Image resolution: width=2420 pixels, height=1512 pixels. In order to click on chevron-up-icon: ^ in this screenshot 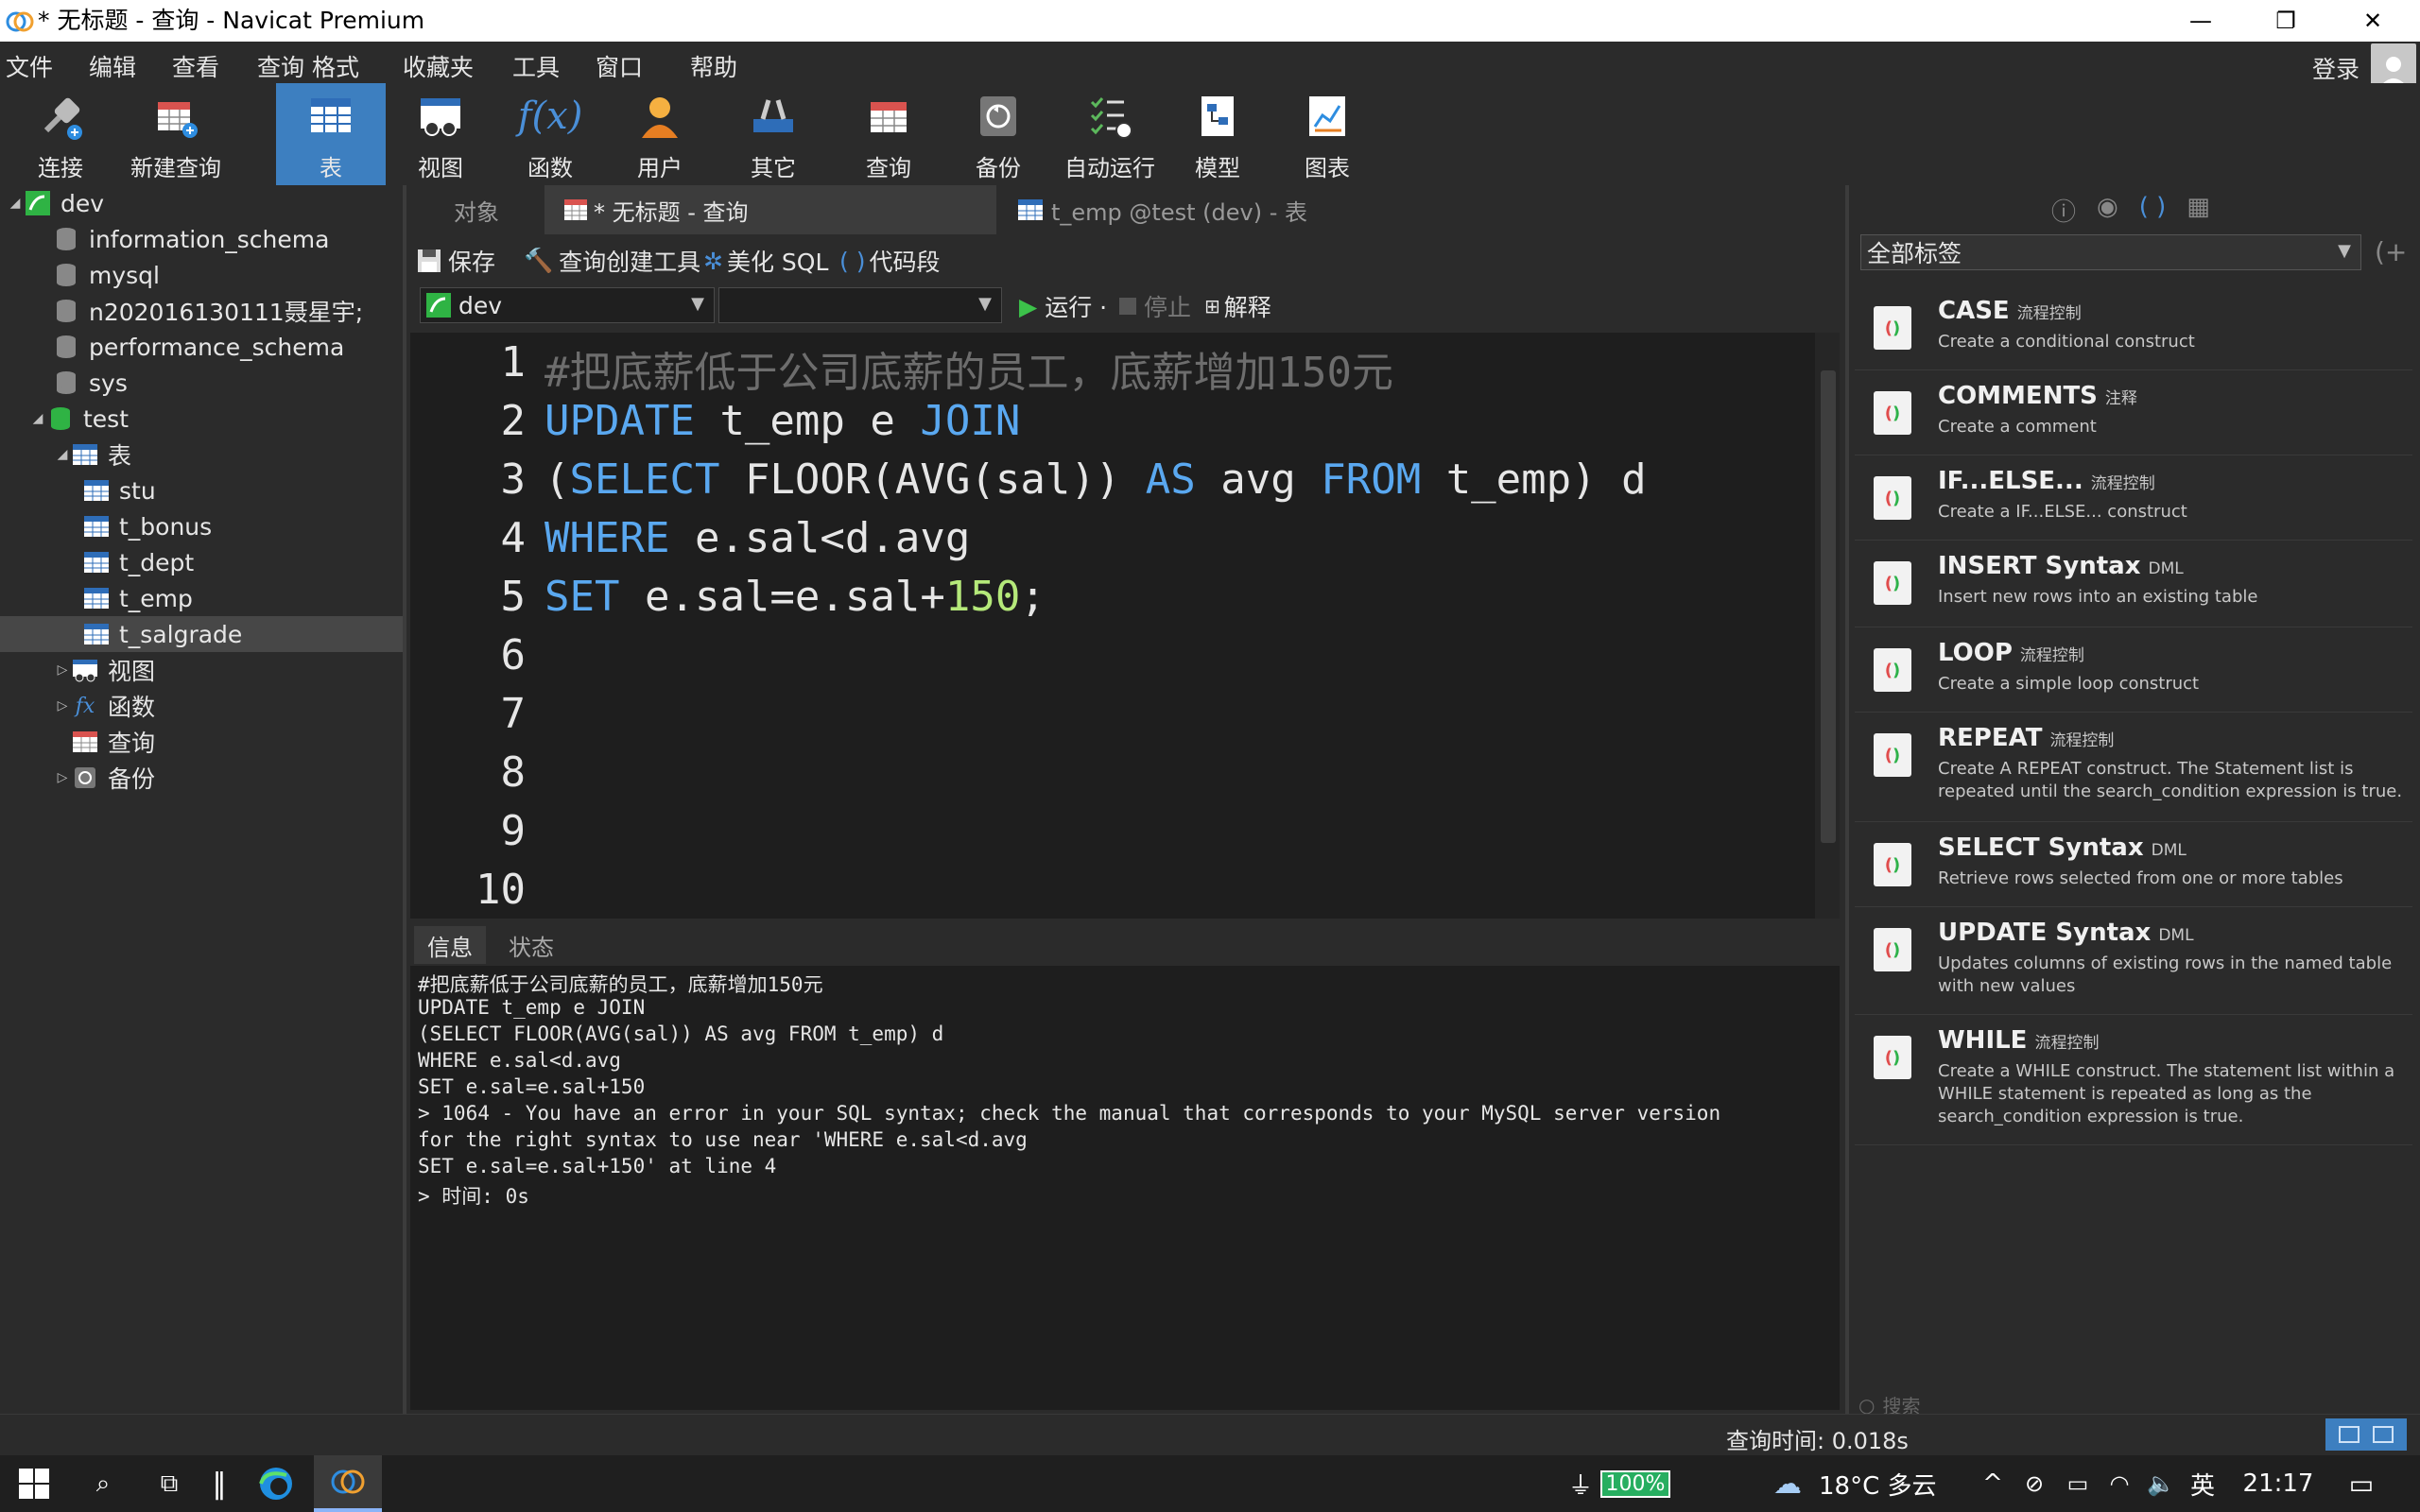, I will do `click(1993, 1483)`.